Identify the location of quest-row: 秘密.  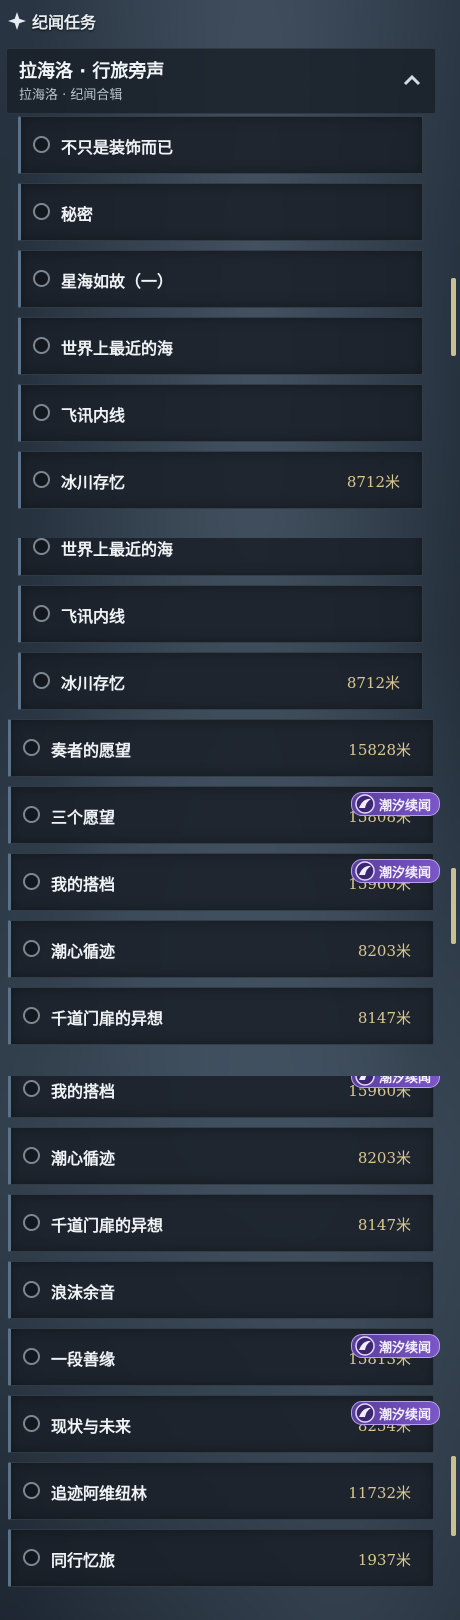
(220, 212).